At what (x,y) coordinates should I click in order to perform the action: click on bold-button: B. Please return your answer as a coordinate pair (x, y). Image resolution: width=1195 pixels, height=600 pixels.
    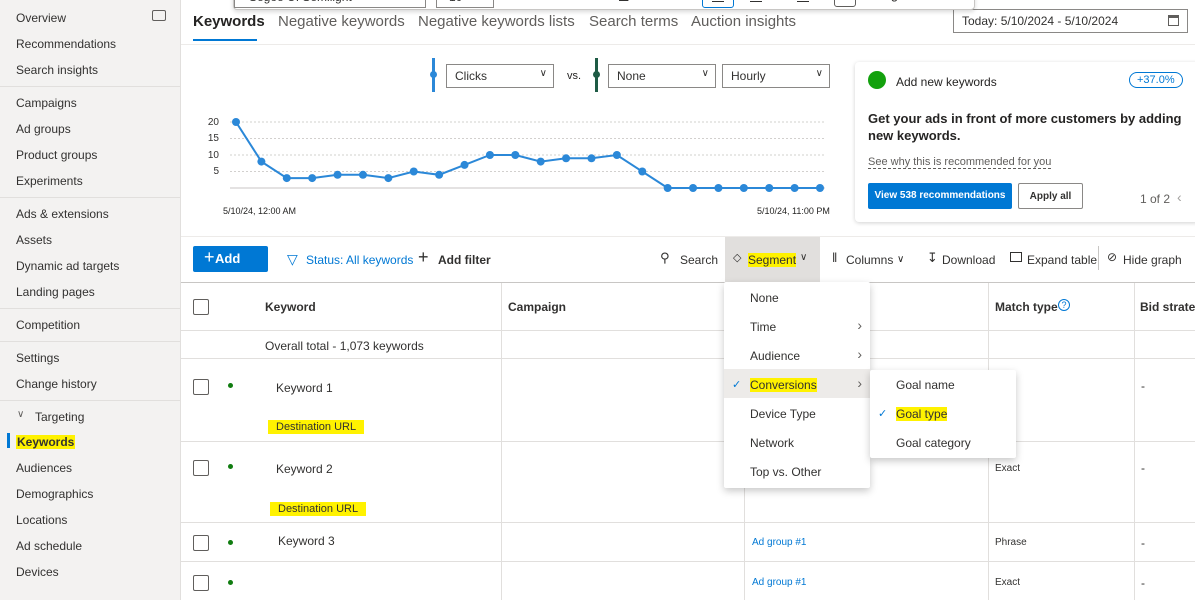
    Looking at the image, I should click on (542, 4).